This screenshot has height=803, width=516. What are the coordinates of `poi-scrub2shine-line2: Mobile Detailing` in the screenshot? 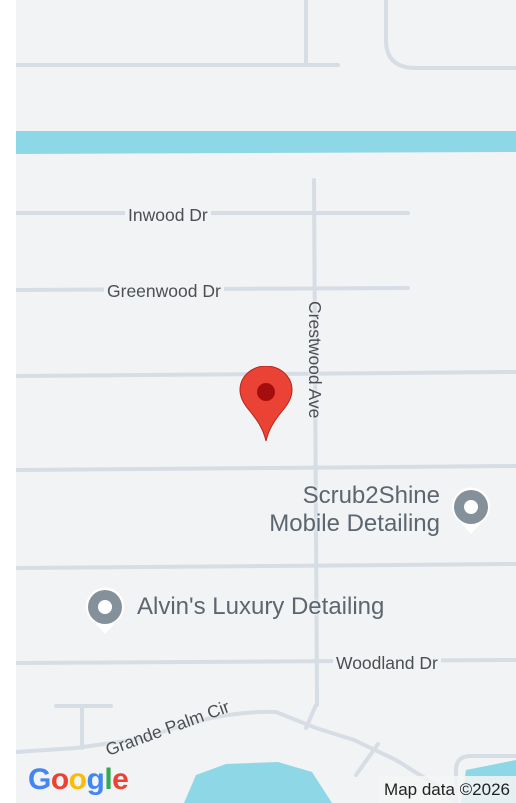 It's located at (354, 523).